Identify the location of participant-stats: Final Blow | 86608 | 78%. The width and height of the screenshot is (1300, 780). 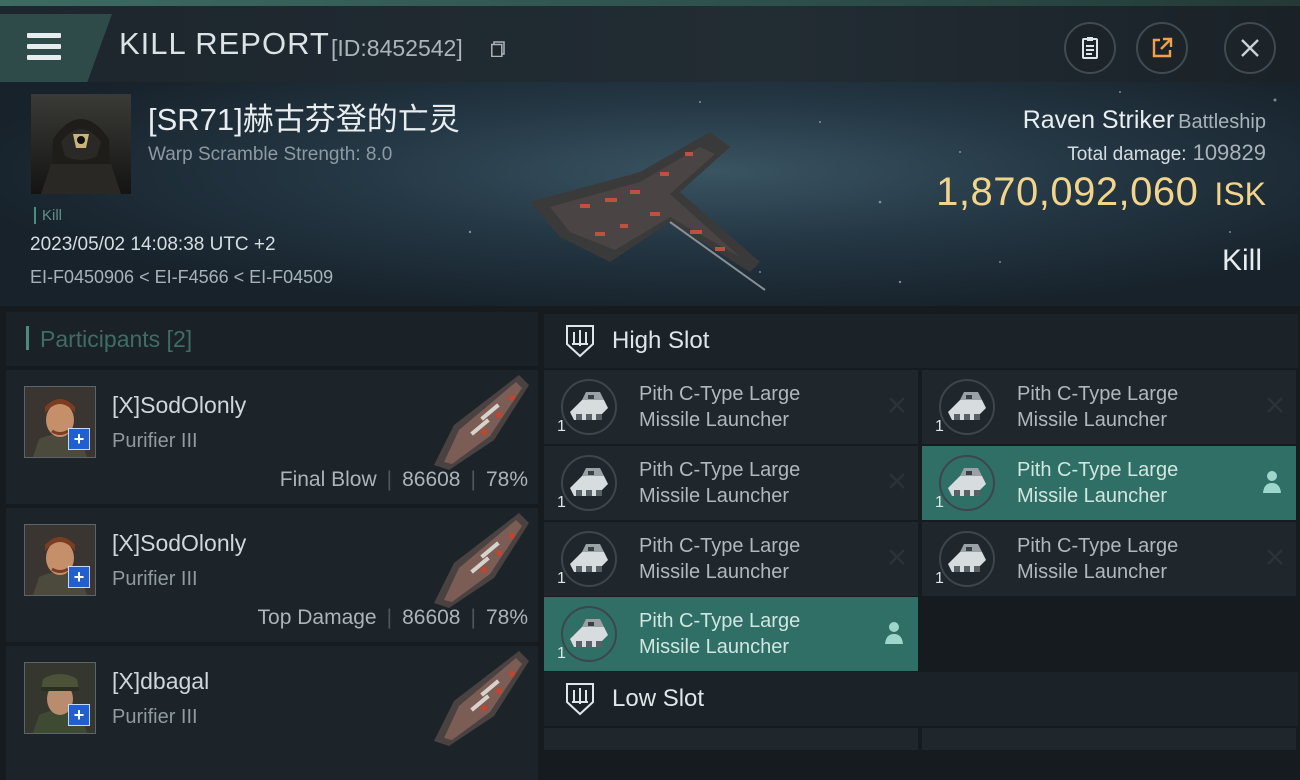
(403, 479).